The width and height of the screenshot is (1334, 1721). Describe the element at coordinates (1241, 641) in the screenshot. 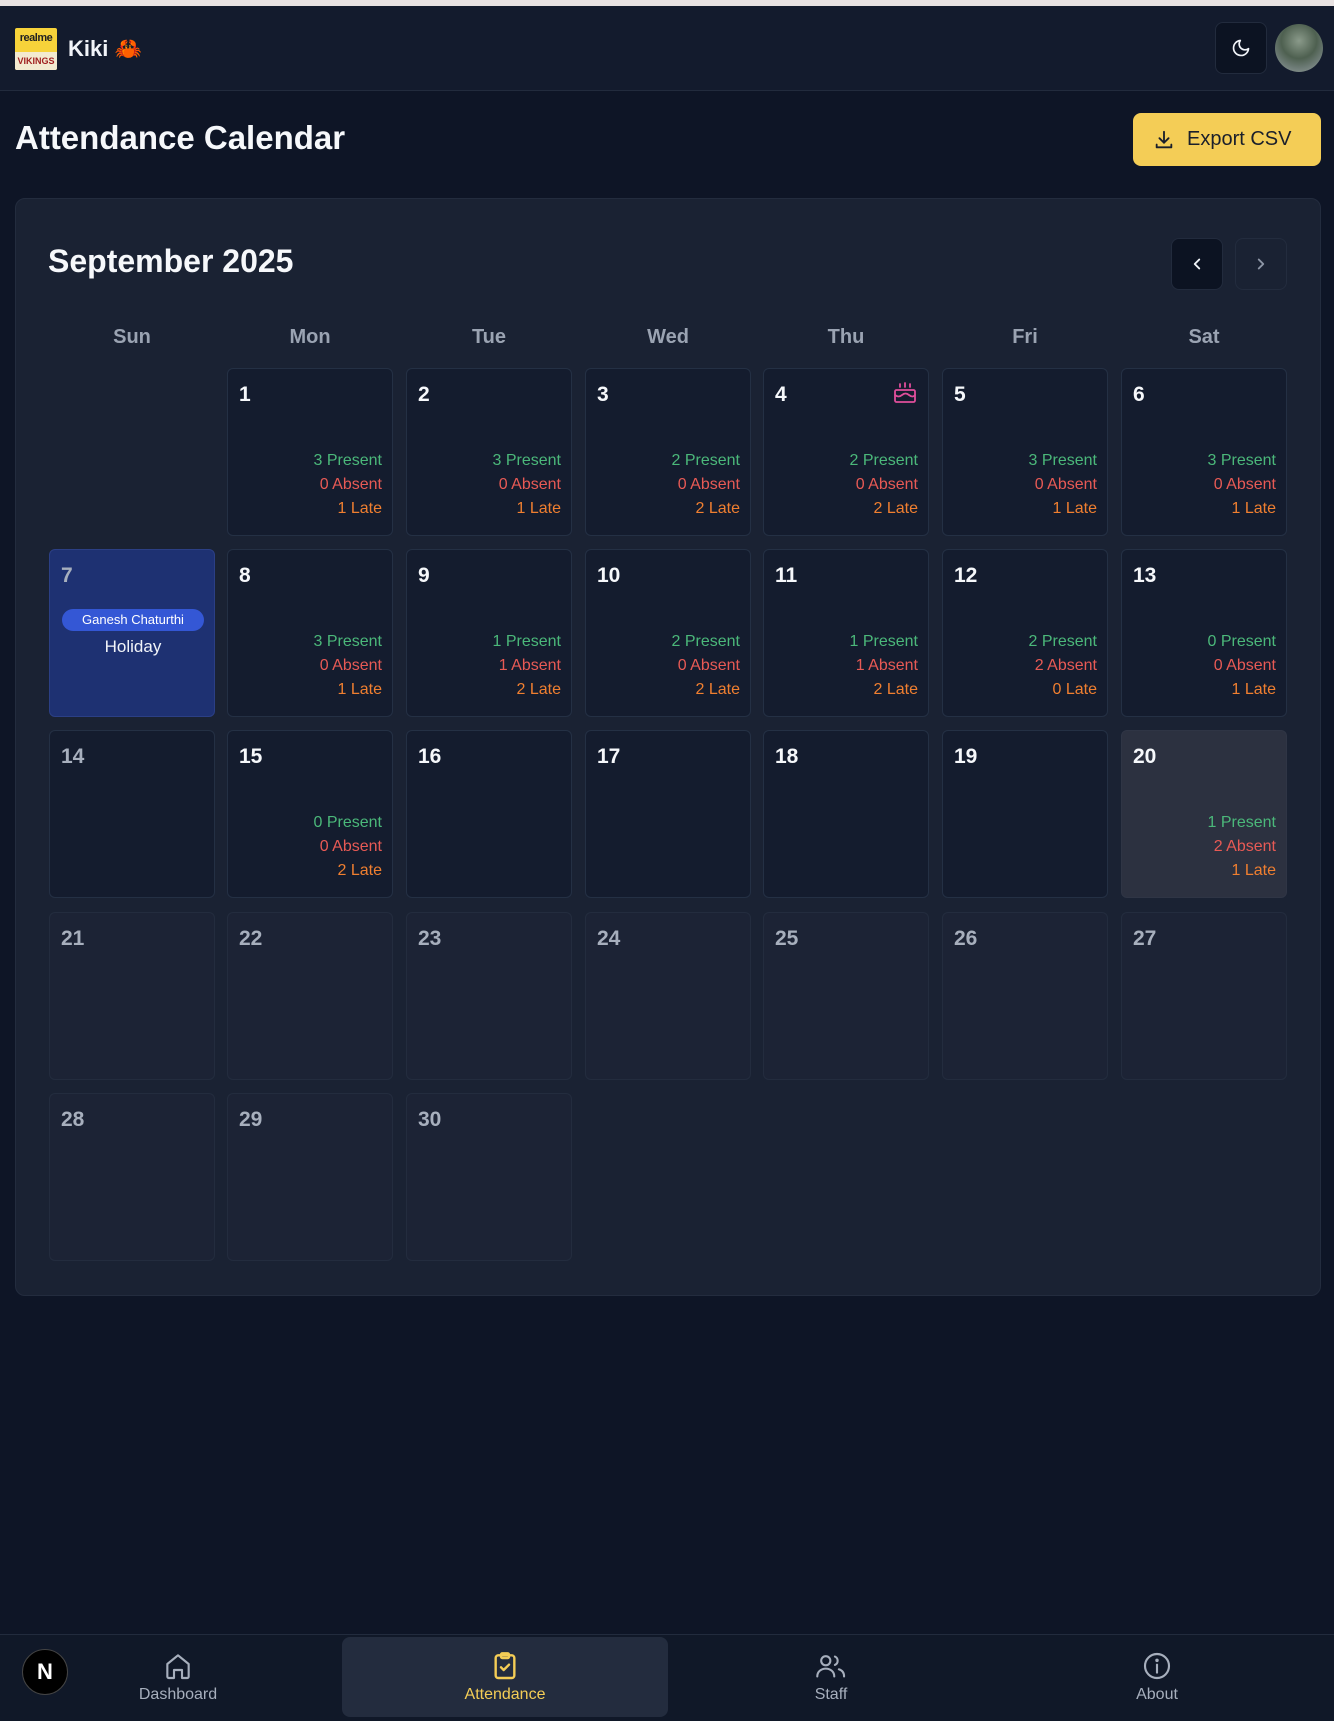

I see `present-count: 0 Present` at that location.